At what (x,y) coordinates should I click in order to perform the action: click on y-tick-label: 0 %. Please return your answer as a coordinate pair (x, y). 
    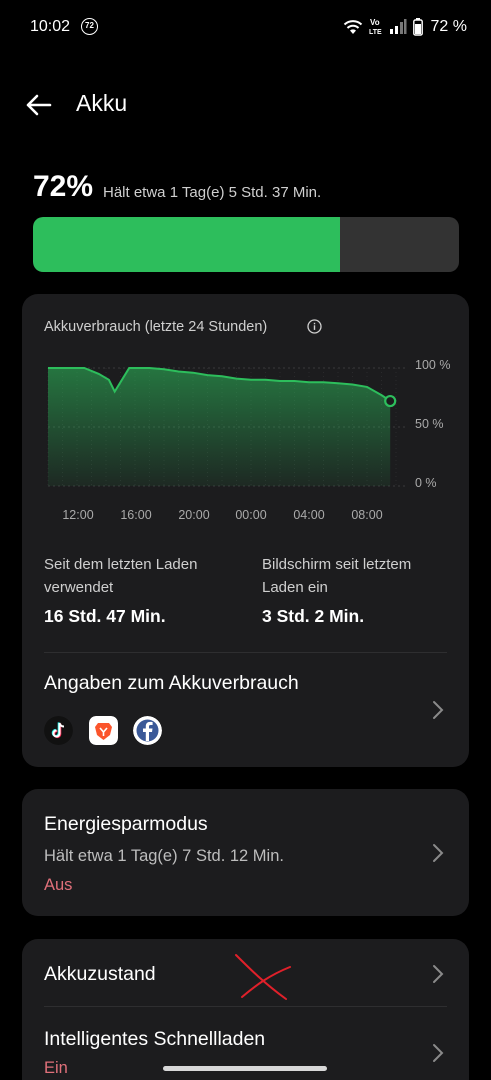
    Looking at the image, I should click on (426, 483).